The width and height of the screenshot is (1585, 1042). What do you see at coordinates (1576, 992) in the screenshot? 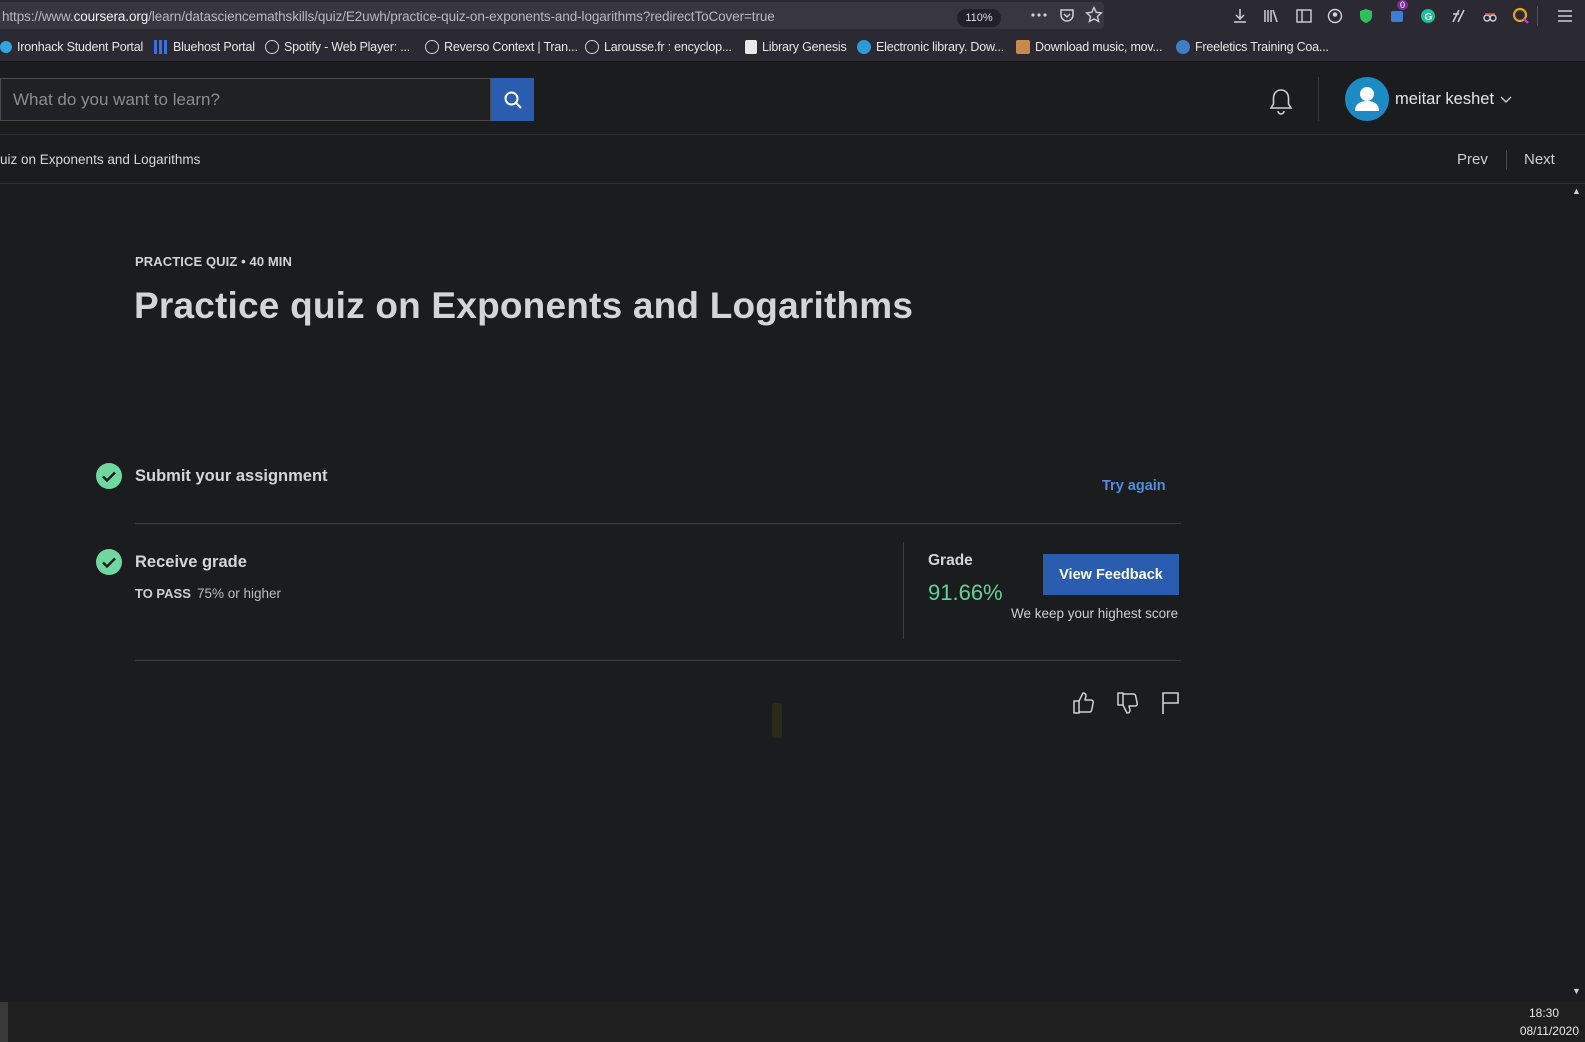
I see `scroll-down-arrow-icon: ▼` at bounding box center [1576, 992].